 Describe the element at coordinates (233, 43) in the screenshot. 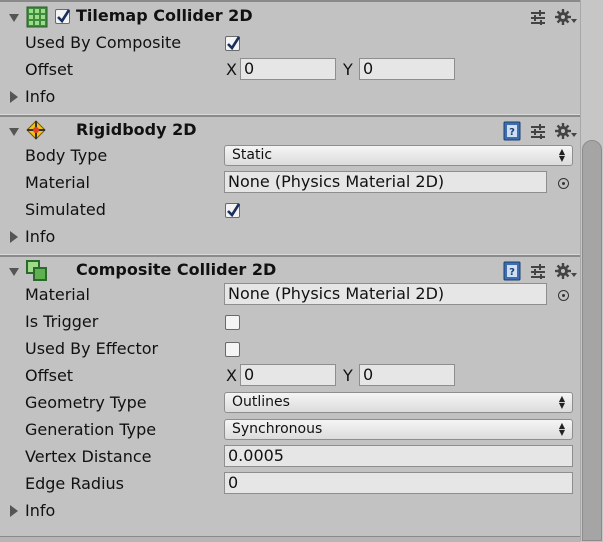

I see `used-by-composite-checkbox` at that location.